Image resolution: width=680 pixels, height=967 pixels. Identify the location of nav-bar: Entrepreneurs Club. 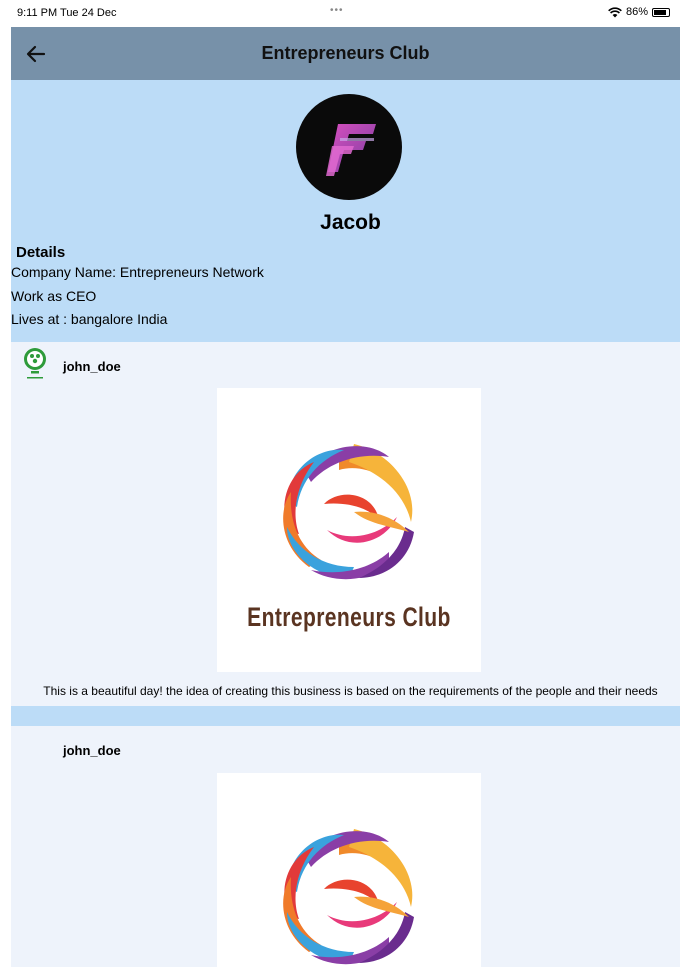
(345, 53).